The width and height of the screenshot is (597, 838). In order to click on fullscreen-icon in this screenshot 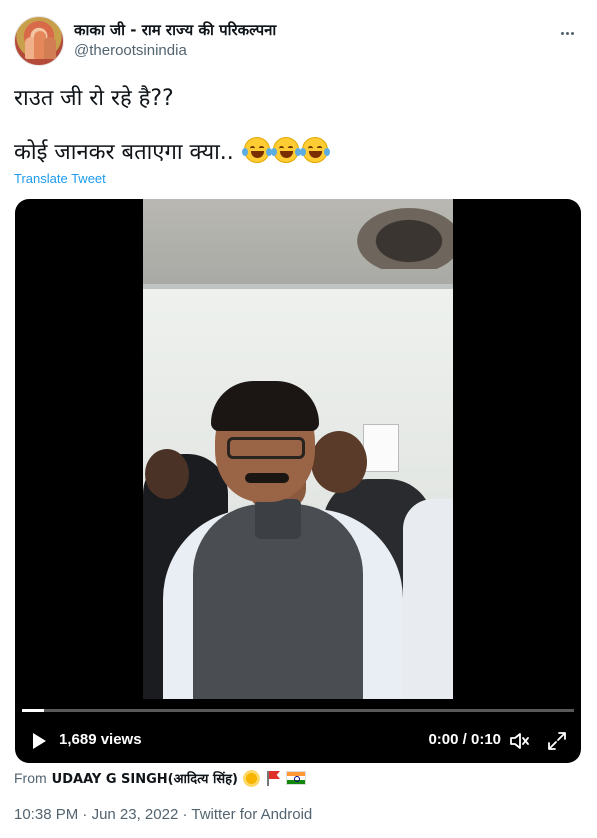, I will do `click(557, 741)`.